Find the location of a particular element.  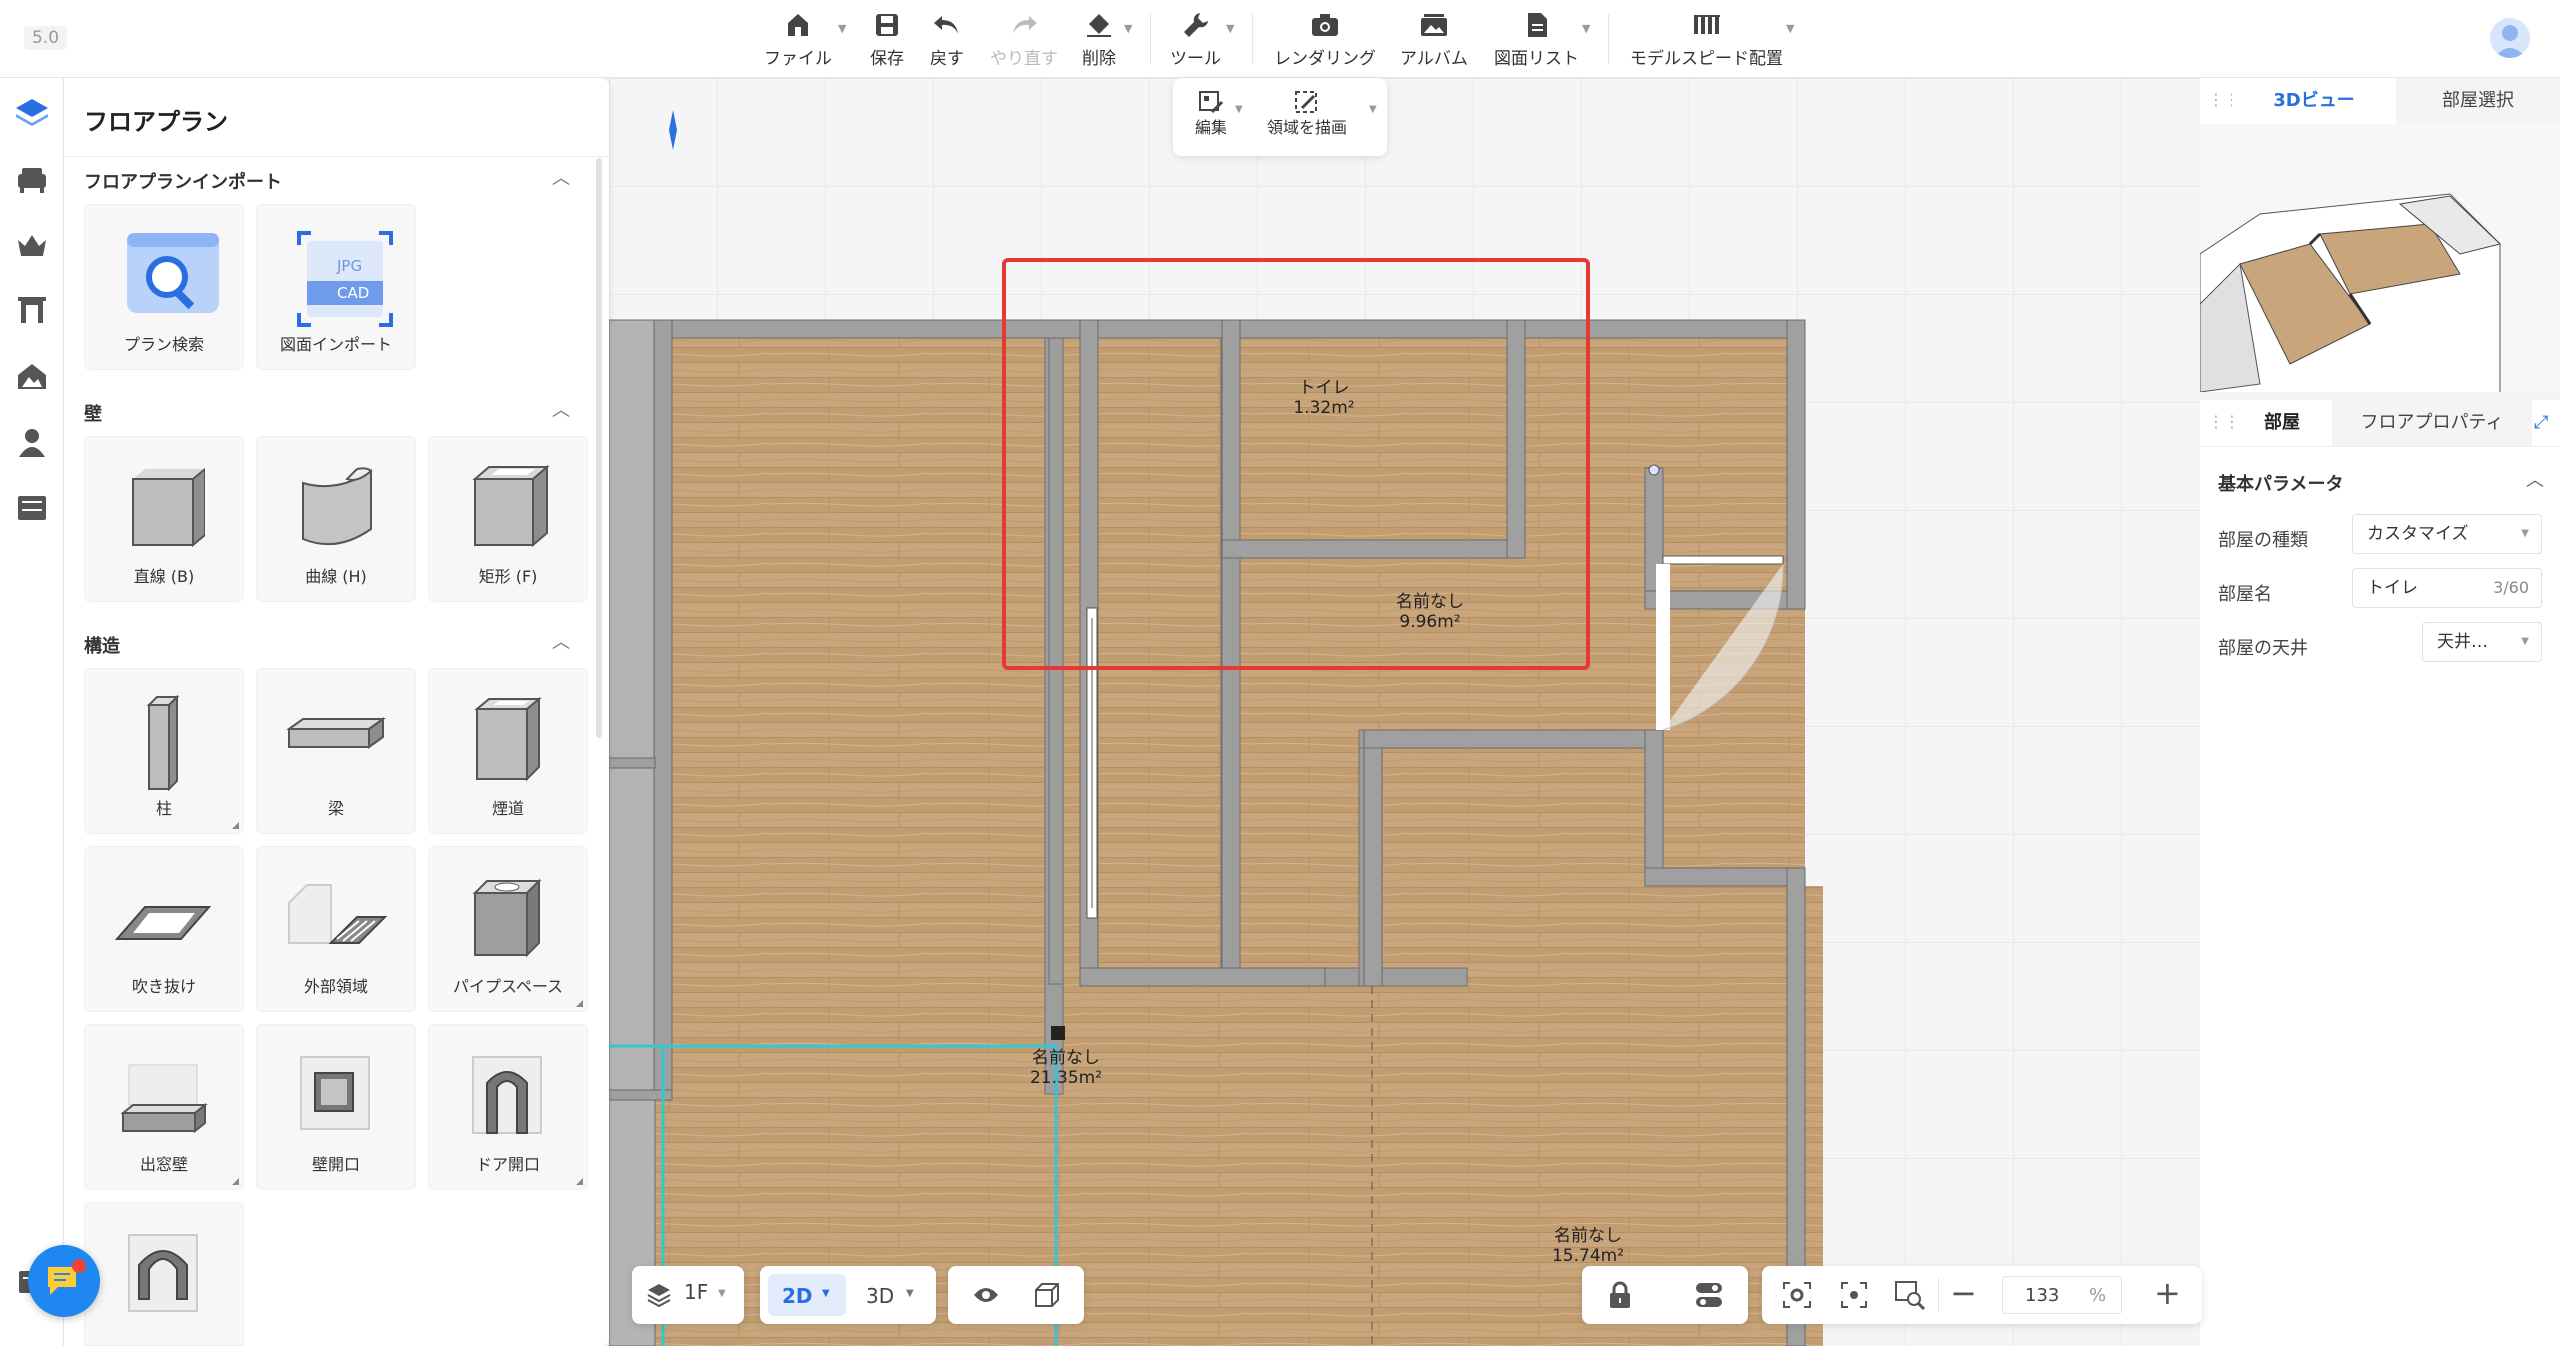

tab-room: 部屋 is located at coordinates (2282, 423).